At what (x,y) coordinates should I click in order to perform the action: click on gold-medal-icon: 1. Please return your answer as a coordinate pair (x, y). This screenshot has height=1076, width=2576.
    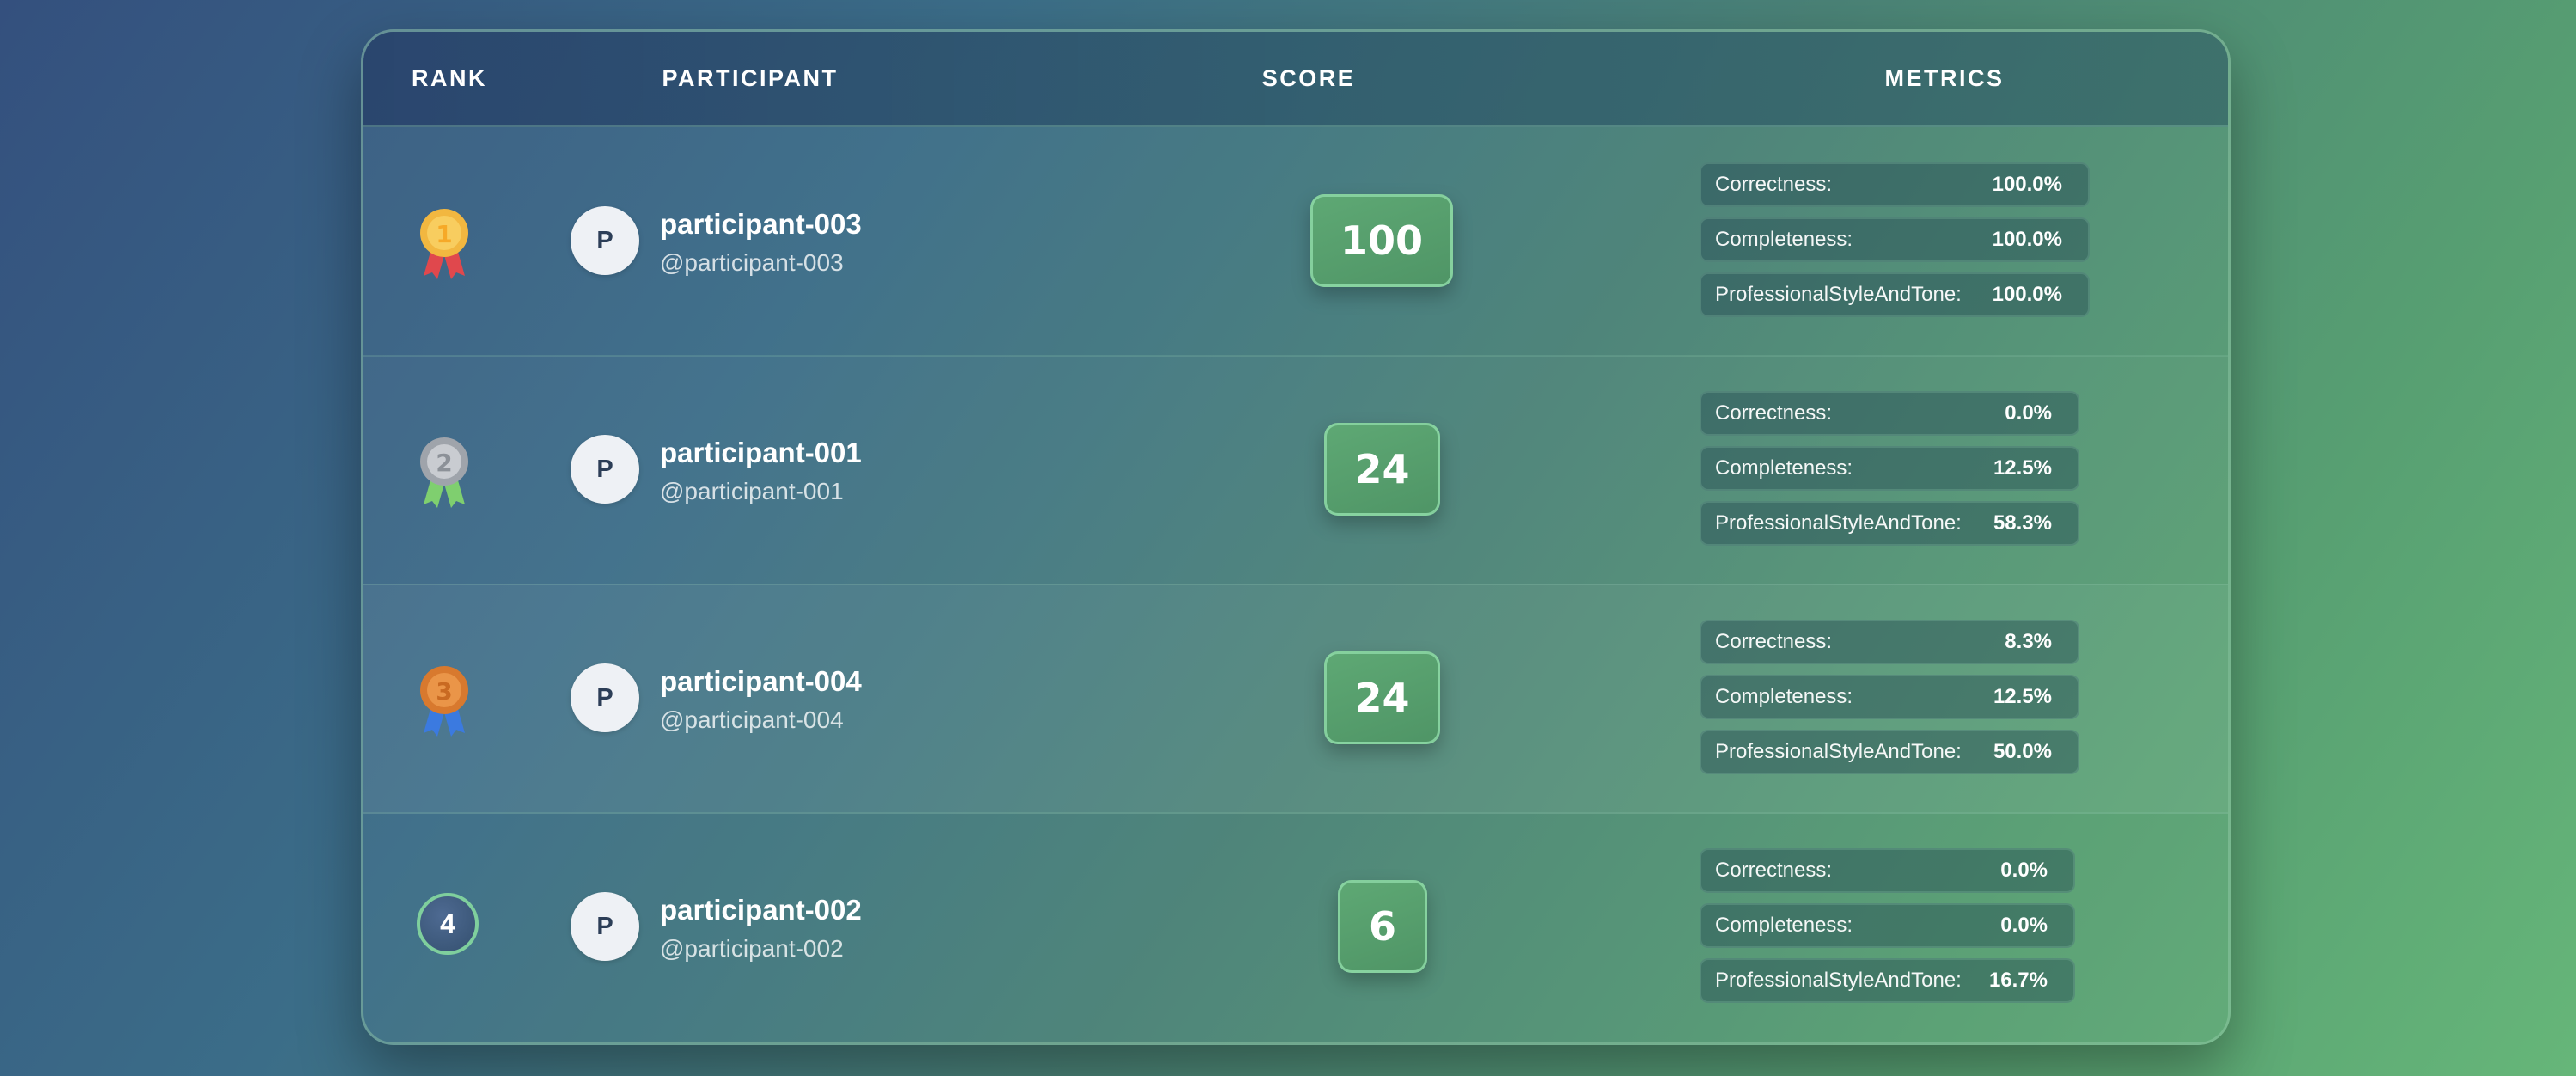
    Looking at the image, I should click on (444, 244).